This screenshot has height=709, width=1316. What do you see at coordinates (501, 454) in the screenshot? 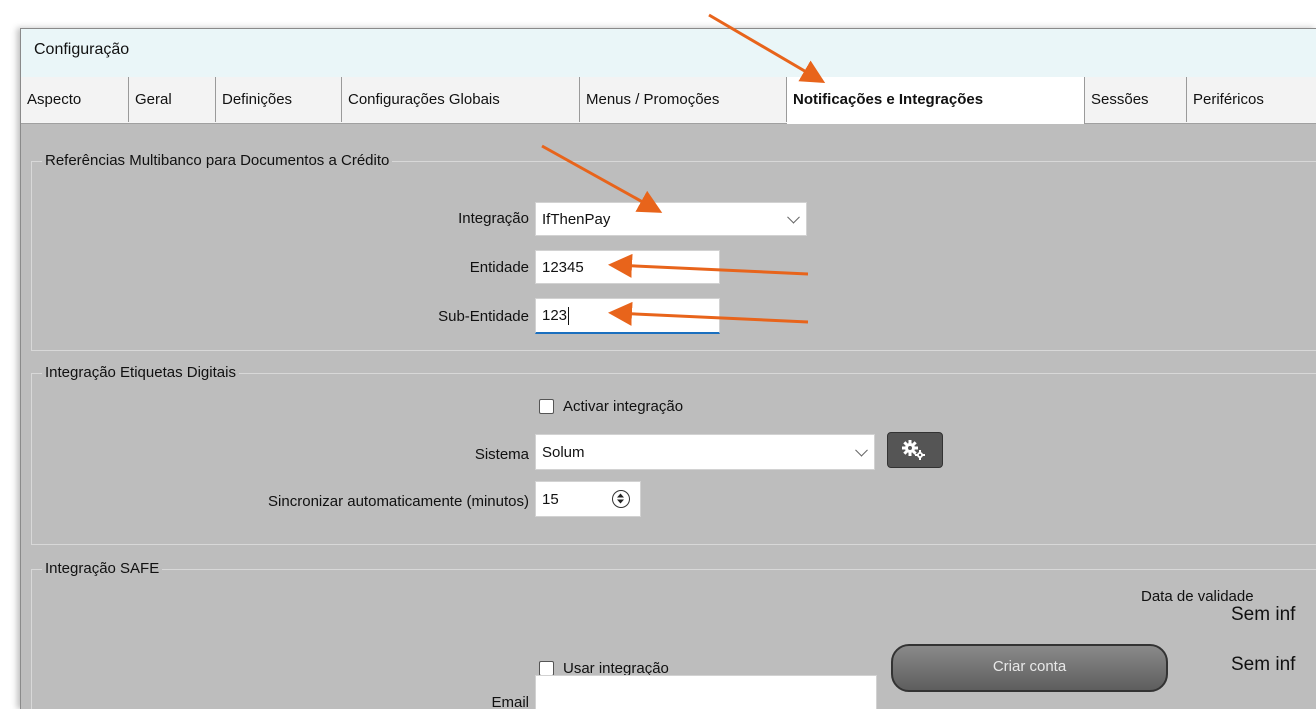
I see `sistema-label: Sistema` at bounding box center [501, 454].